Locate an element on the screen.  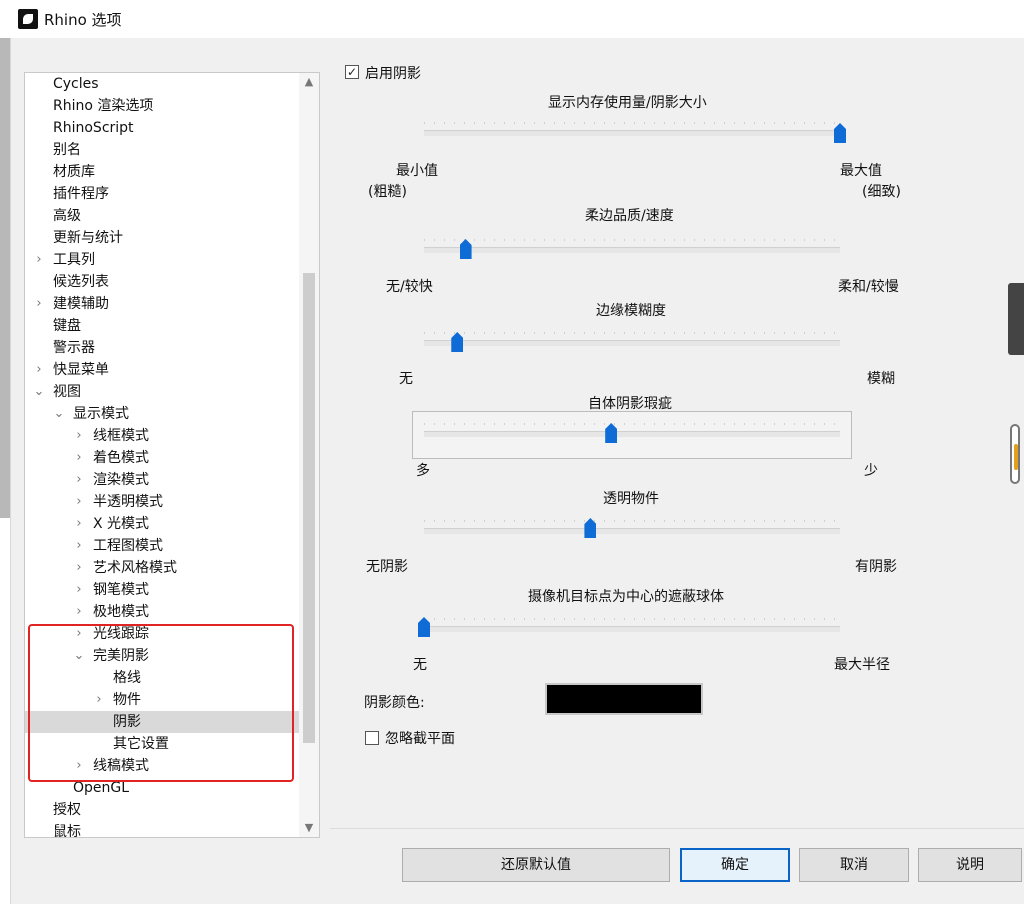
help-button: 说明 is located at coordinates (970, 865).